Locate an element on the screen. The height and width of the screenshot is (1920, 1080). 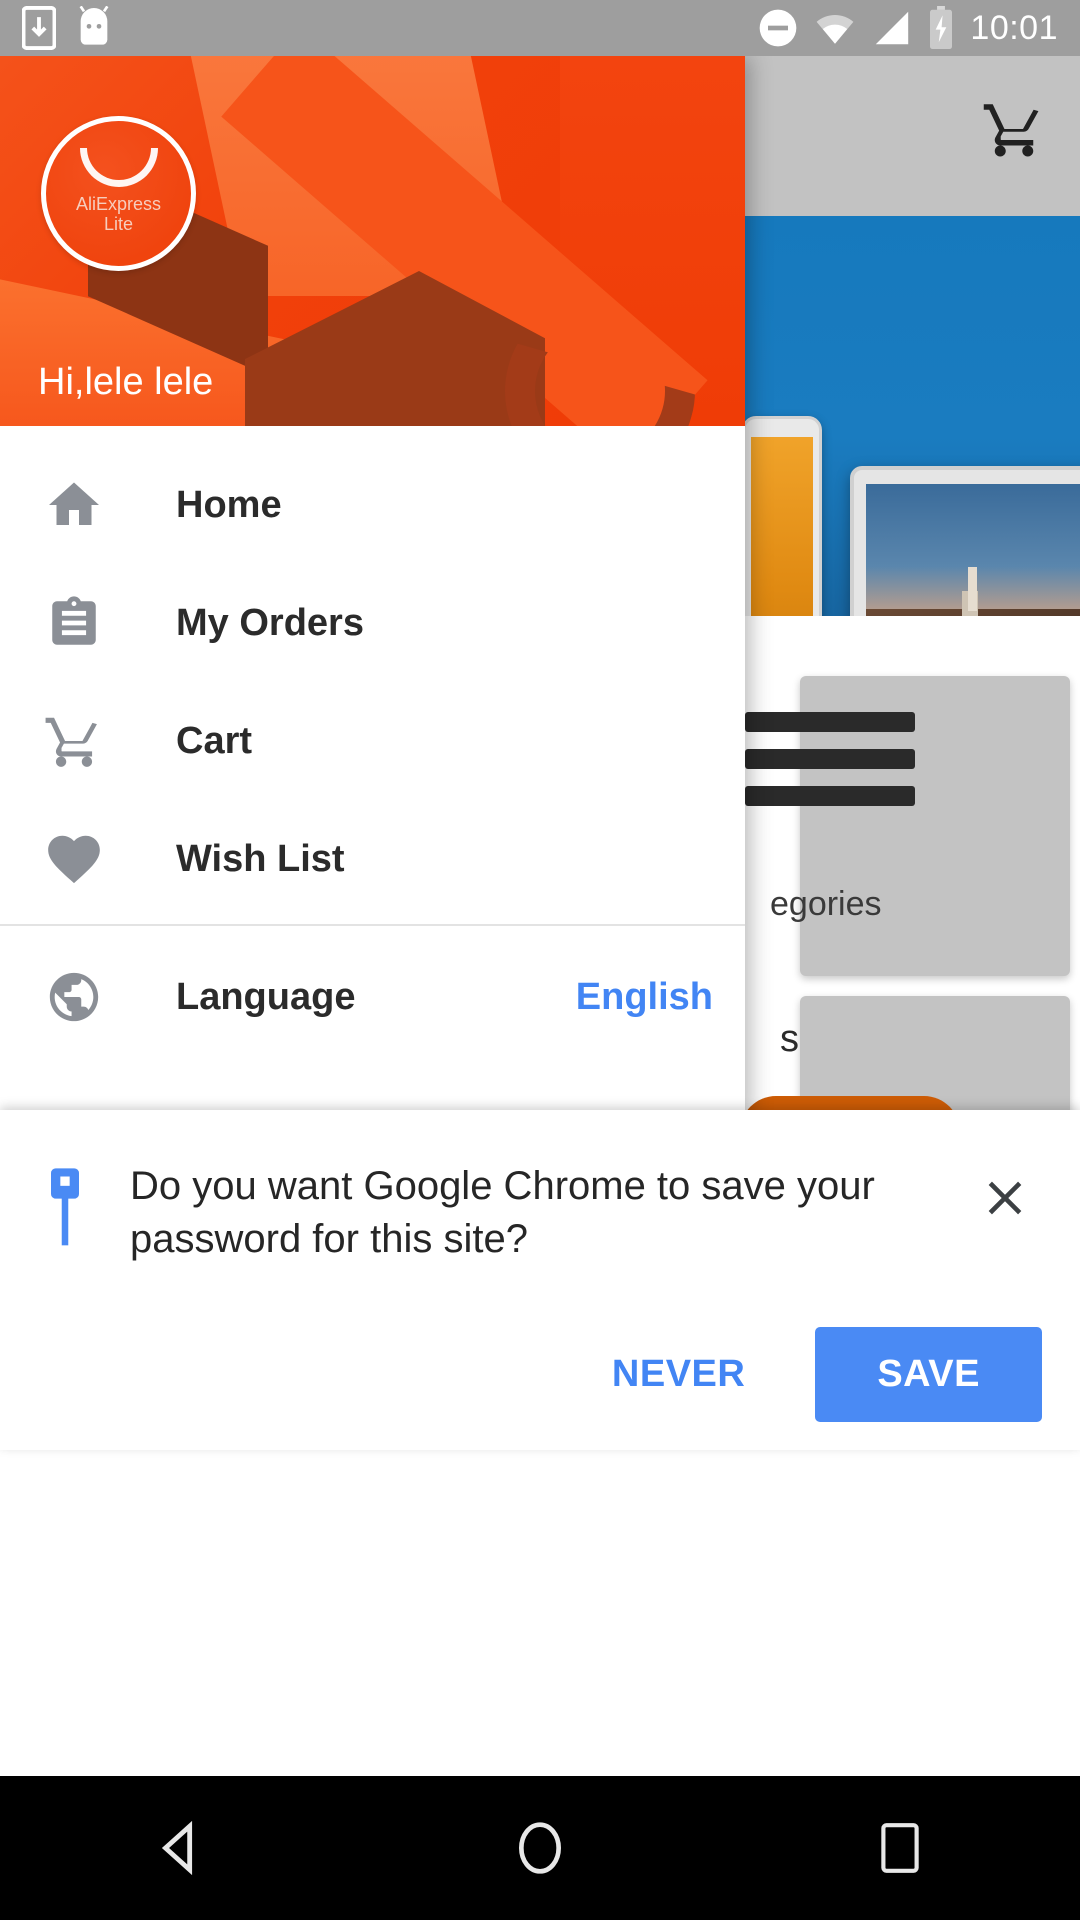
never-button: NEVER is located at coordinates (678, 1374).